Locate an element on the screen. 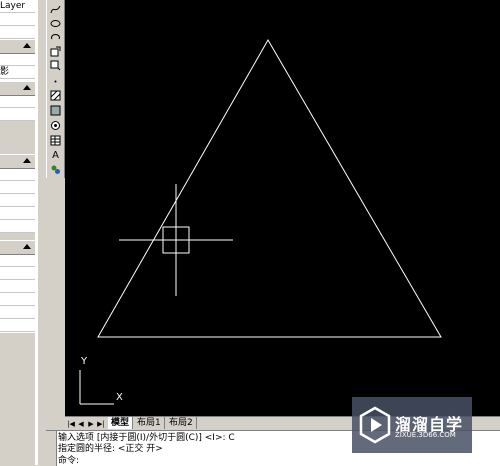 This screenshot has height=466, width=500. text-glyph: A is located at coordinates (55, 155).